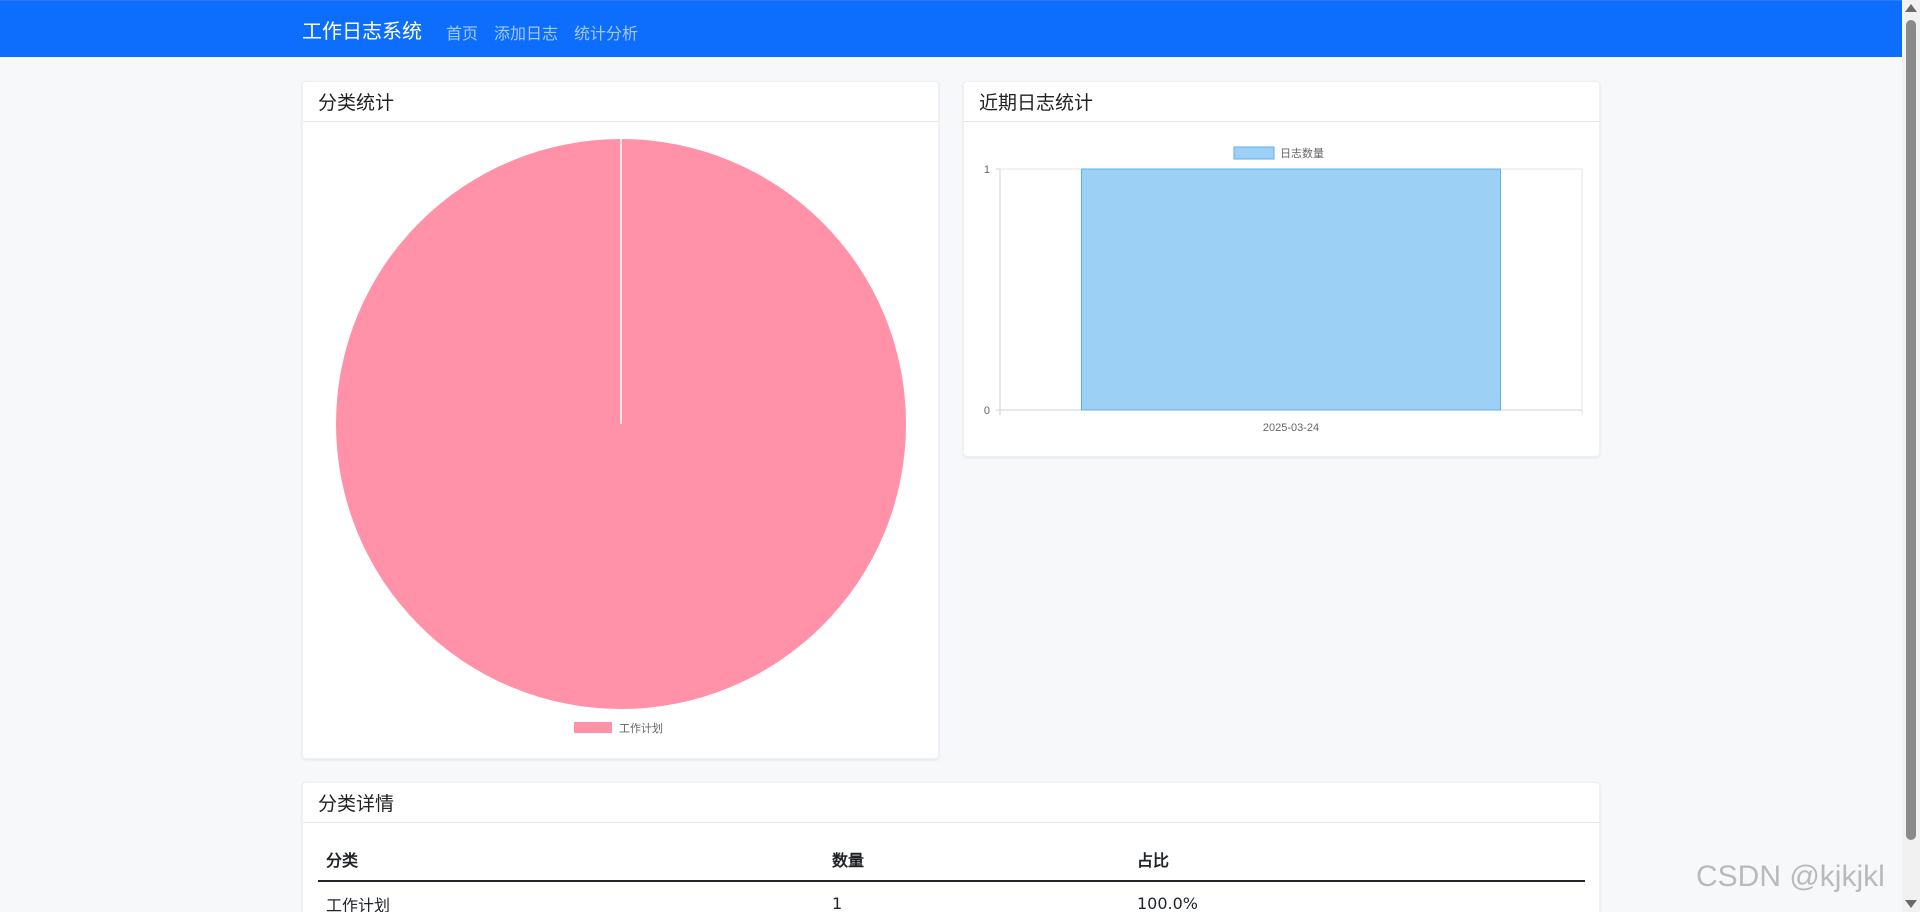  I want to click on vertical-scrollbar, so click(1911, 456).